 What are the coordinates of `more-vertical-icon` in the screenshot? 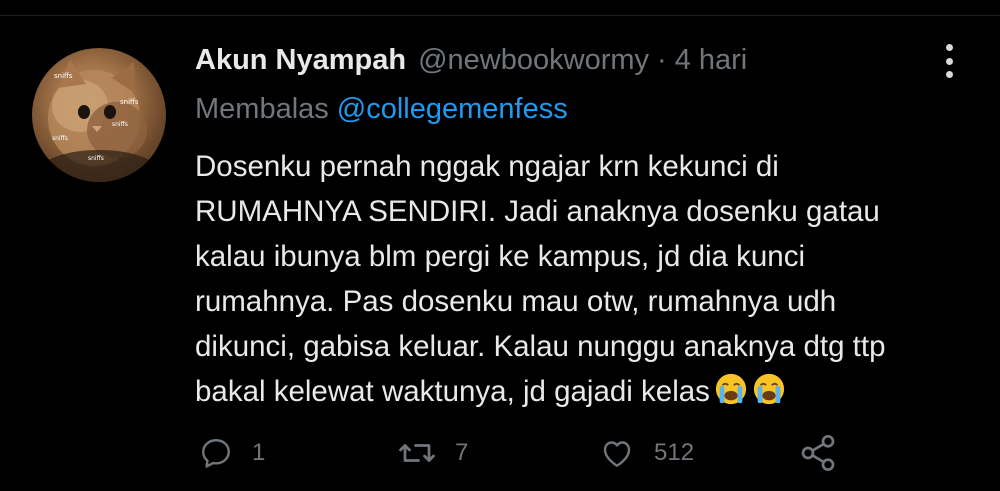 It's located at (949, 61).